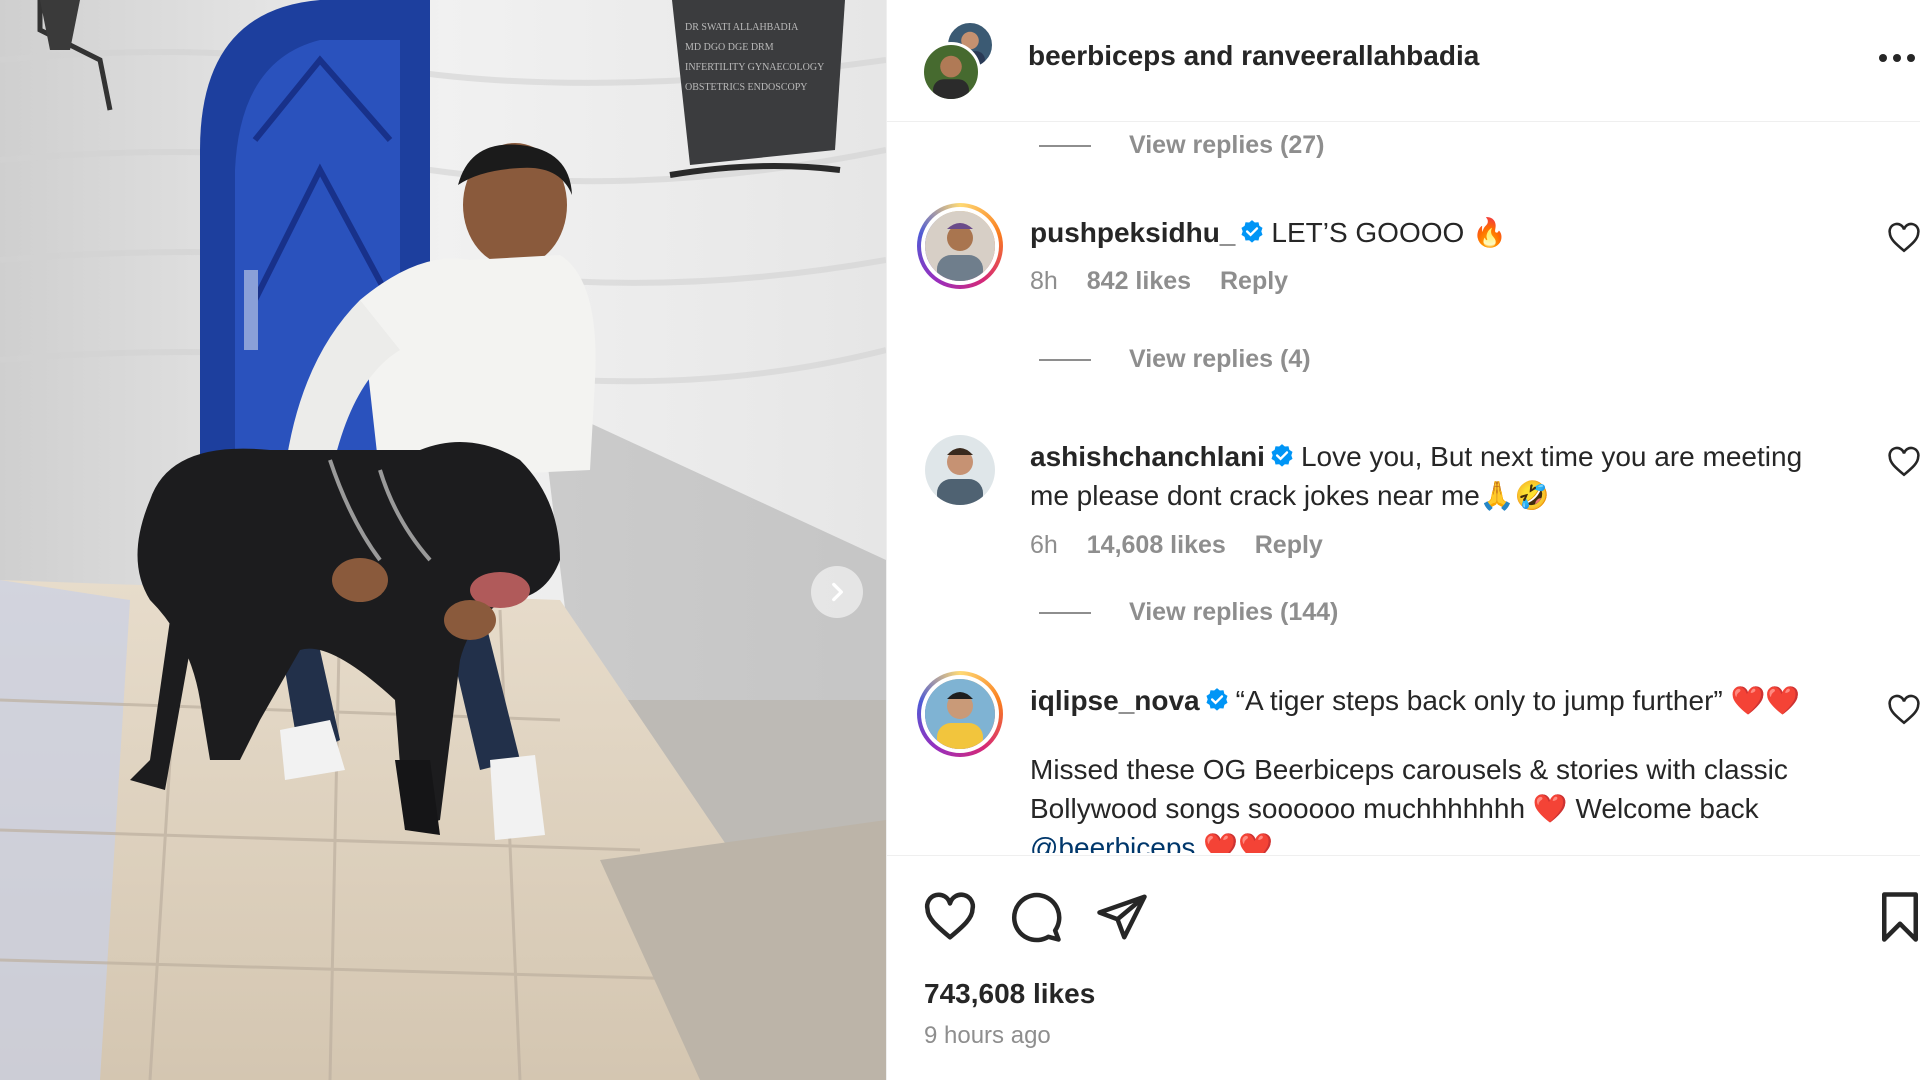  I want to click on comment-icon, so click(1036, 917).